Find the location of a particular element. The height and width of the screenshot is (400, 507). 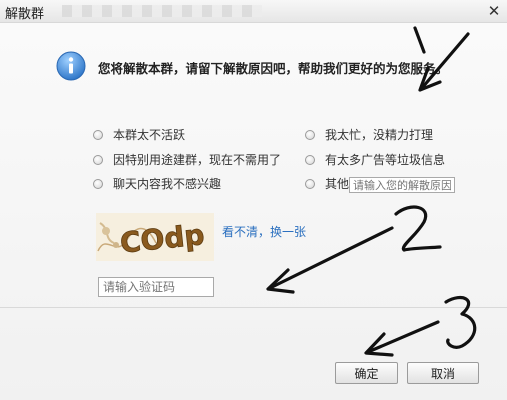

captcha-code-input is located at coordinates (156, 287).